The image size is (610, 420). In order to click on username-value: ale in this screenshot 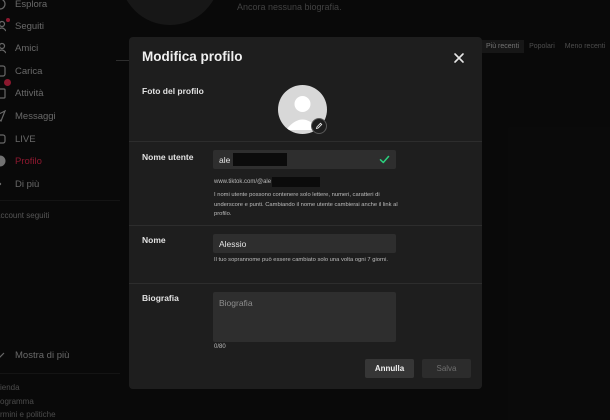, I will do `click(225, 159)`.